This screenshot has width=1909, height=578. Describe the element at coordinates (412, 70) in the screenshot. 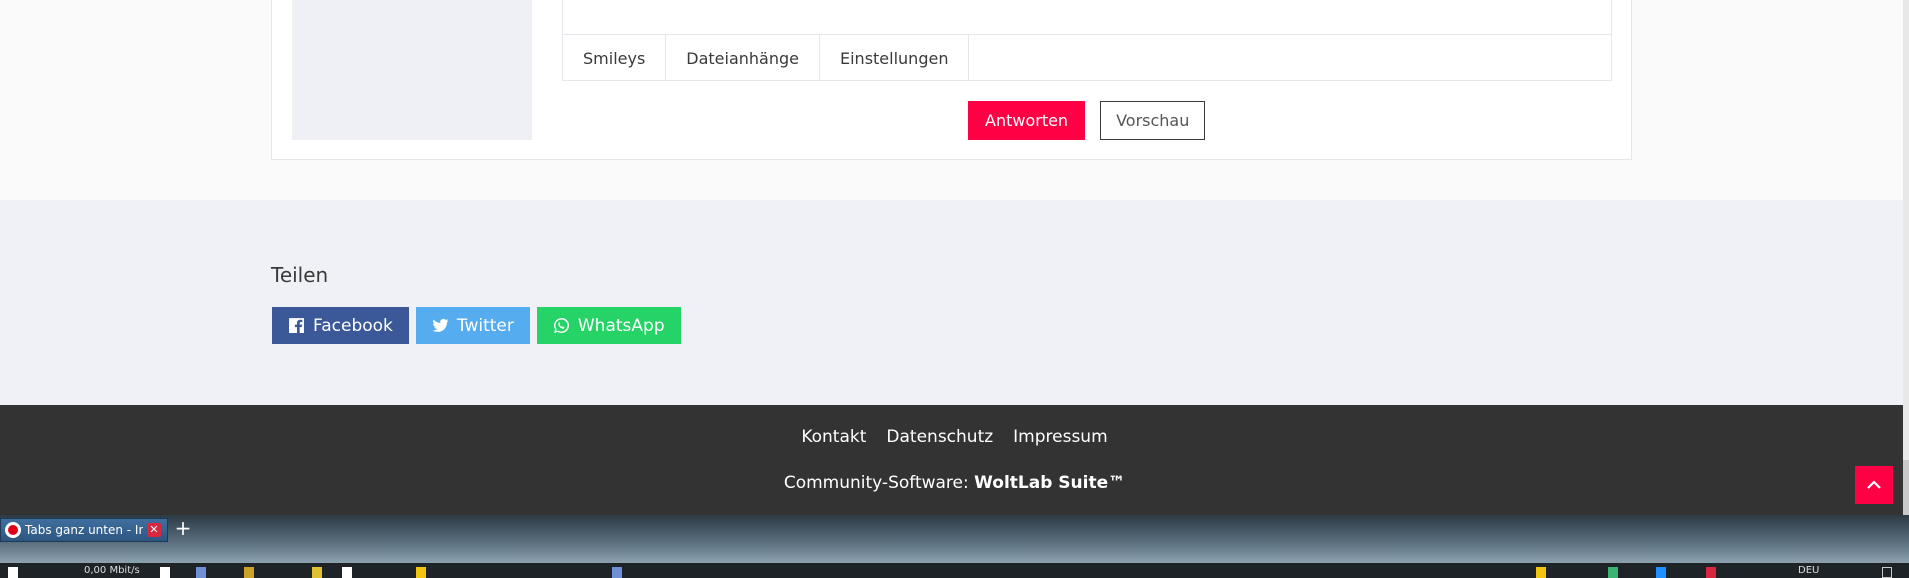

I see `user-sidebar` at that location.